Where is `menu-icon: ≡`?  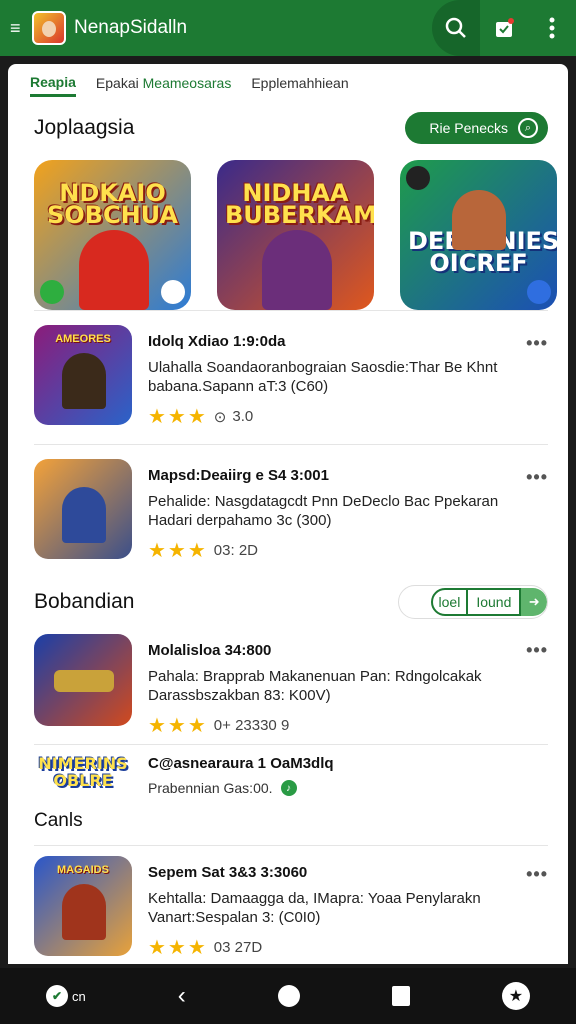
menu-icon: ≡ is located at coordinates (19, 28).